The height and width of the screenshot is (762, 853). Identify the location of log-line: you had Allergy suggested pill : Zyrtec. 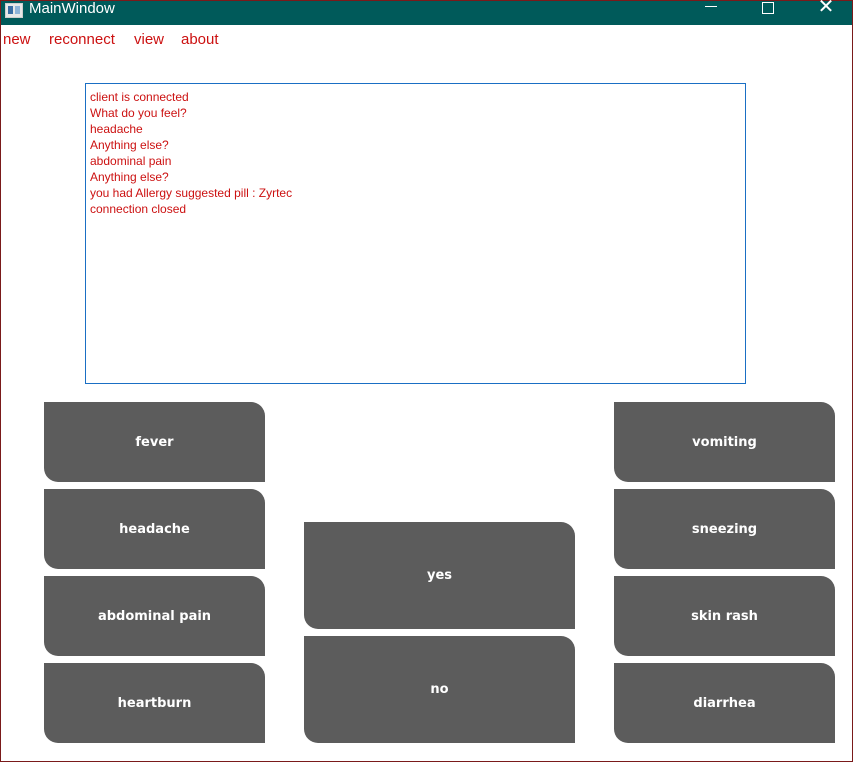
(191, 193).